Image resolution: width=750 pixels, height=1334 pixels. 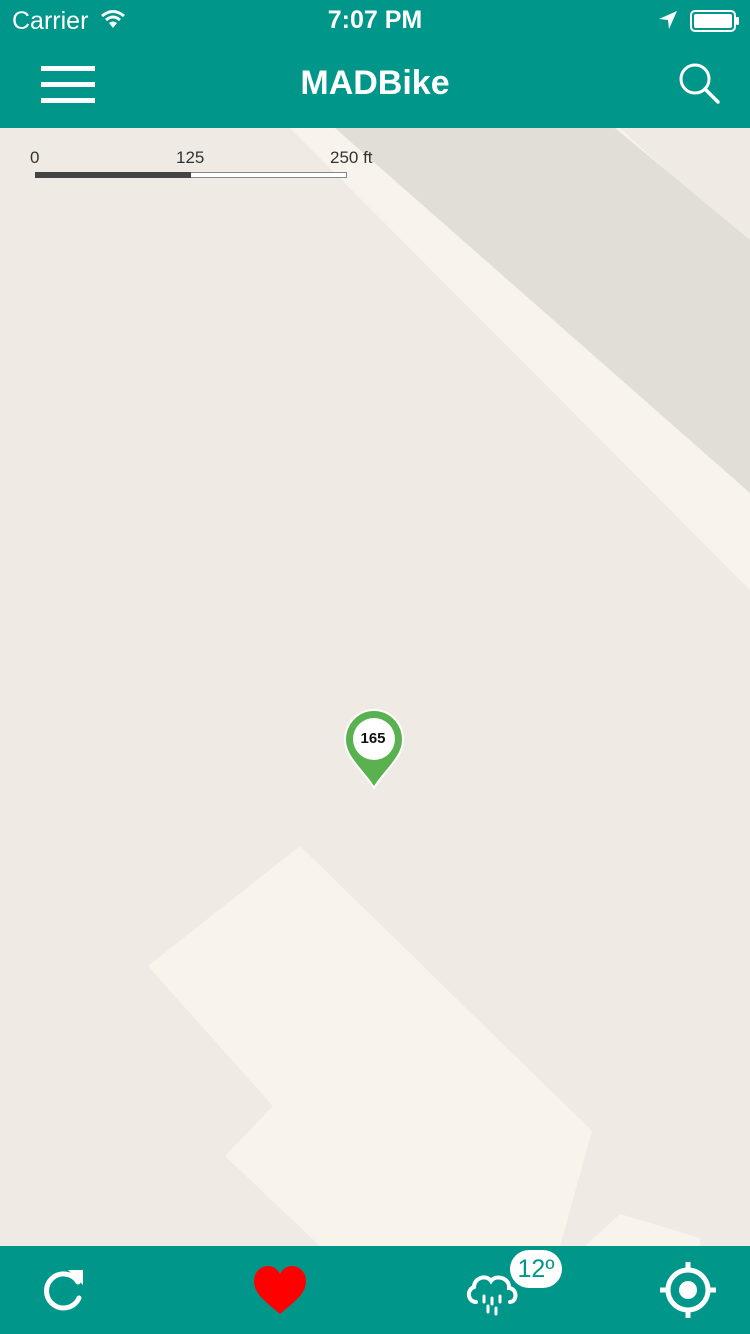 I want to click on status-time: 7:07 PM, so click(x=375, y=20).